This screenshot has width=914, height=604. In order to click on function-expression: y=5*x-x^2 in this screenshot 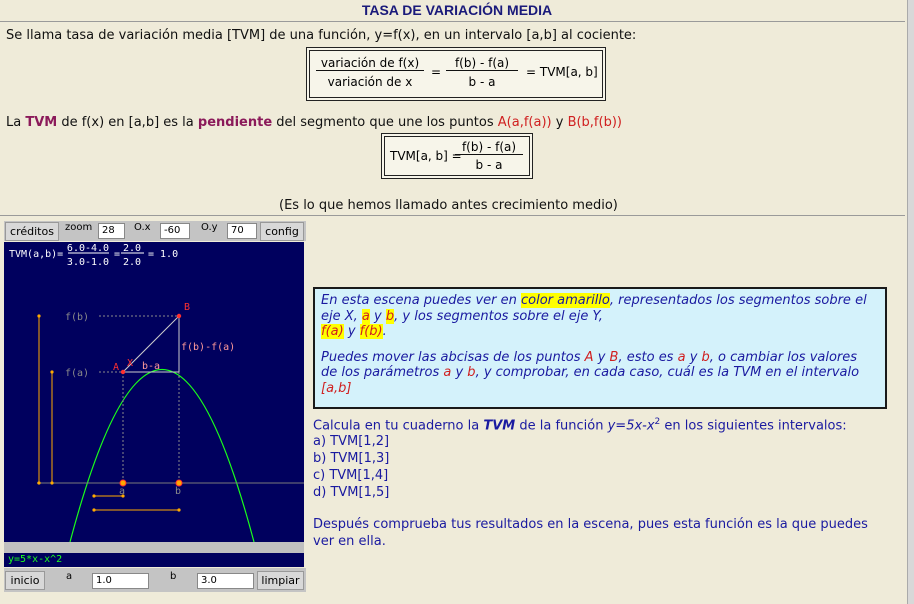, I will do `click(154, 560)`.